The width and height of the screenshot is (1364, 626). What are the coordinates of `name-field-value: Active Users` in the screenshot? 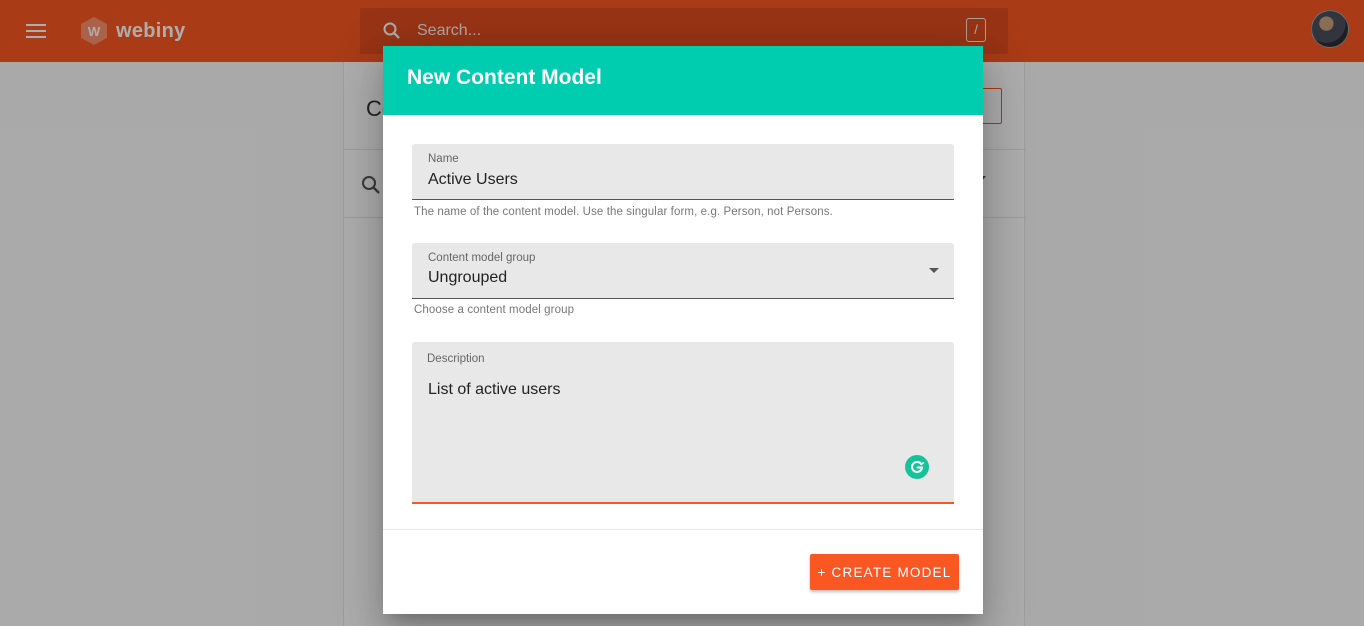 It's located at (473, 180).